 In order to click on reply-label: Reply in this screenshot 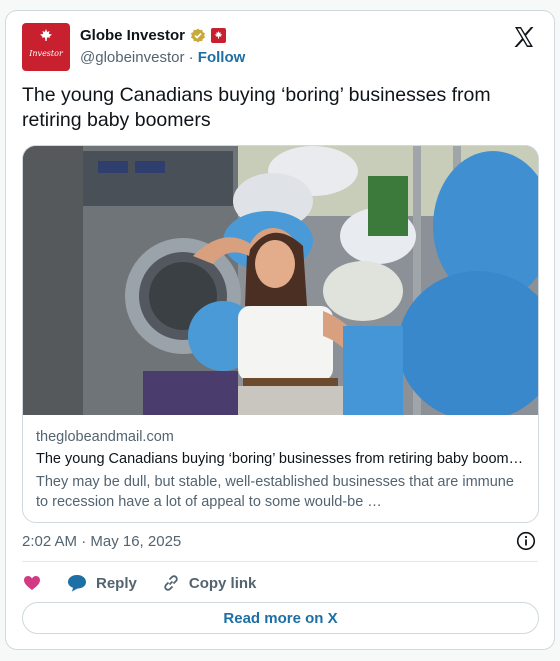, I will do `click(116, 583)`.